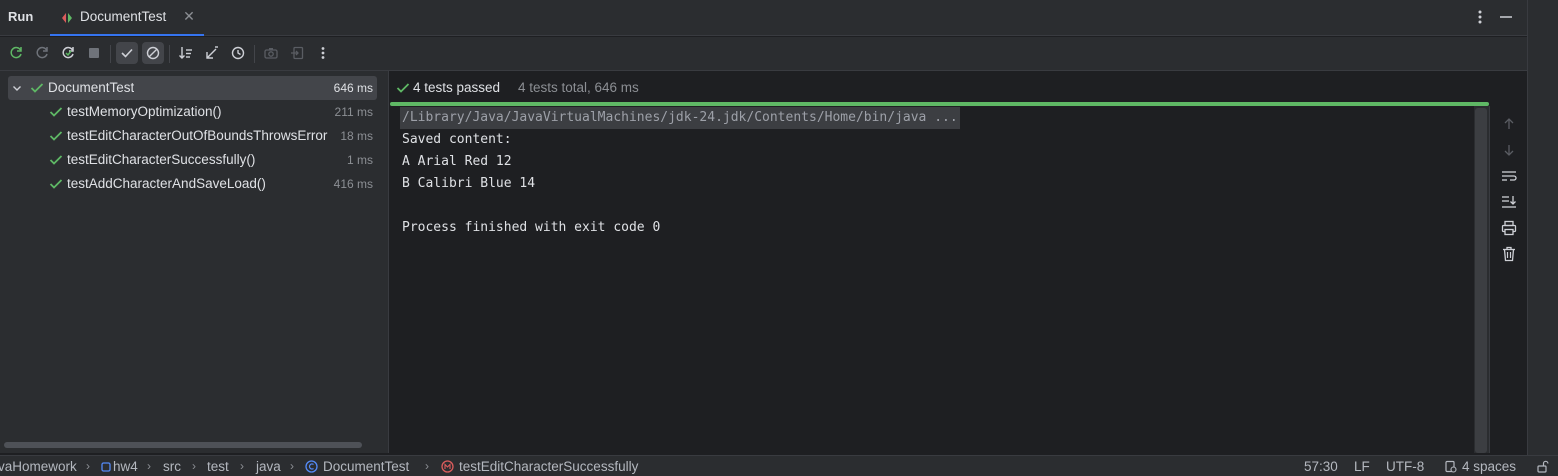 The width and height of the screenshot is (1558, 476). I want to click on breadcrumb-java: java, so click(268, 466).